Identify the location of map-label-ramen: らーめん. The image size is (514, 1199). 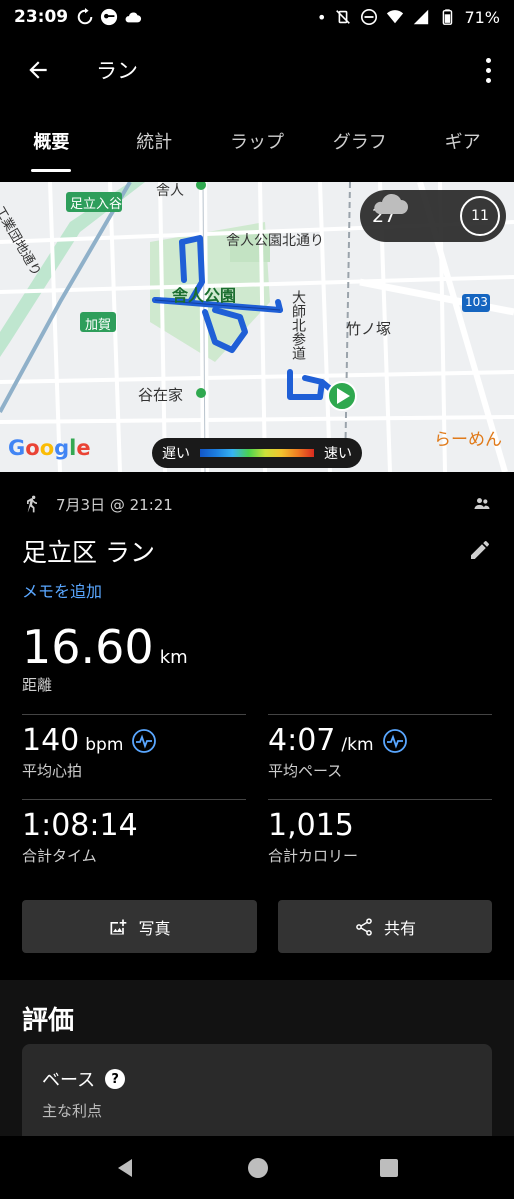
(468, 440).